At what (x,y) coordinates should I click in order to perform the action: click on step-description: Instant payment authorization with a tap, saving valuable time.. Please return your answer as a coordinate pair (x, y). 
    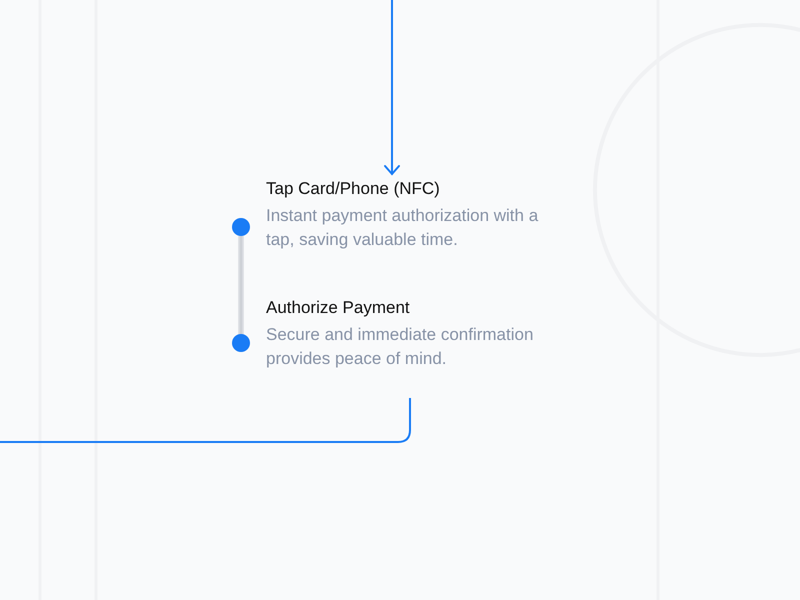
    Looking at the image, I should click on (403, 228).